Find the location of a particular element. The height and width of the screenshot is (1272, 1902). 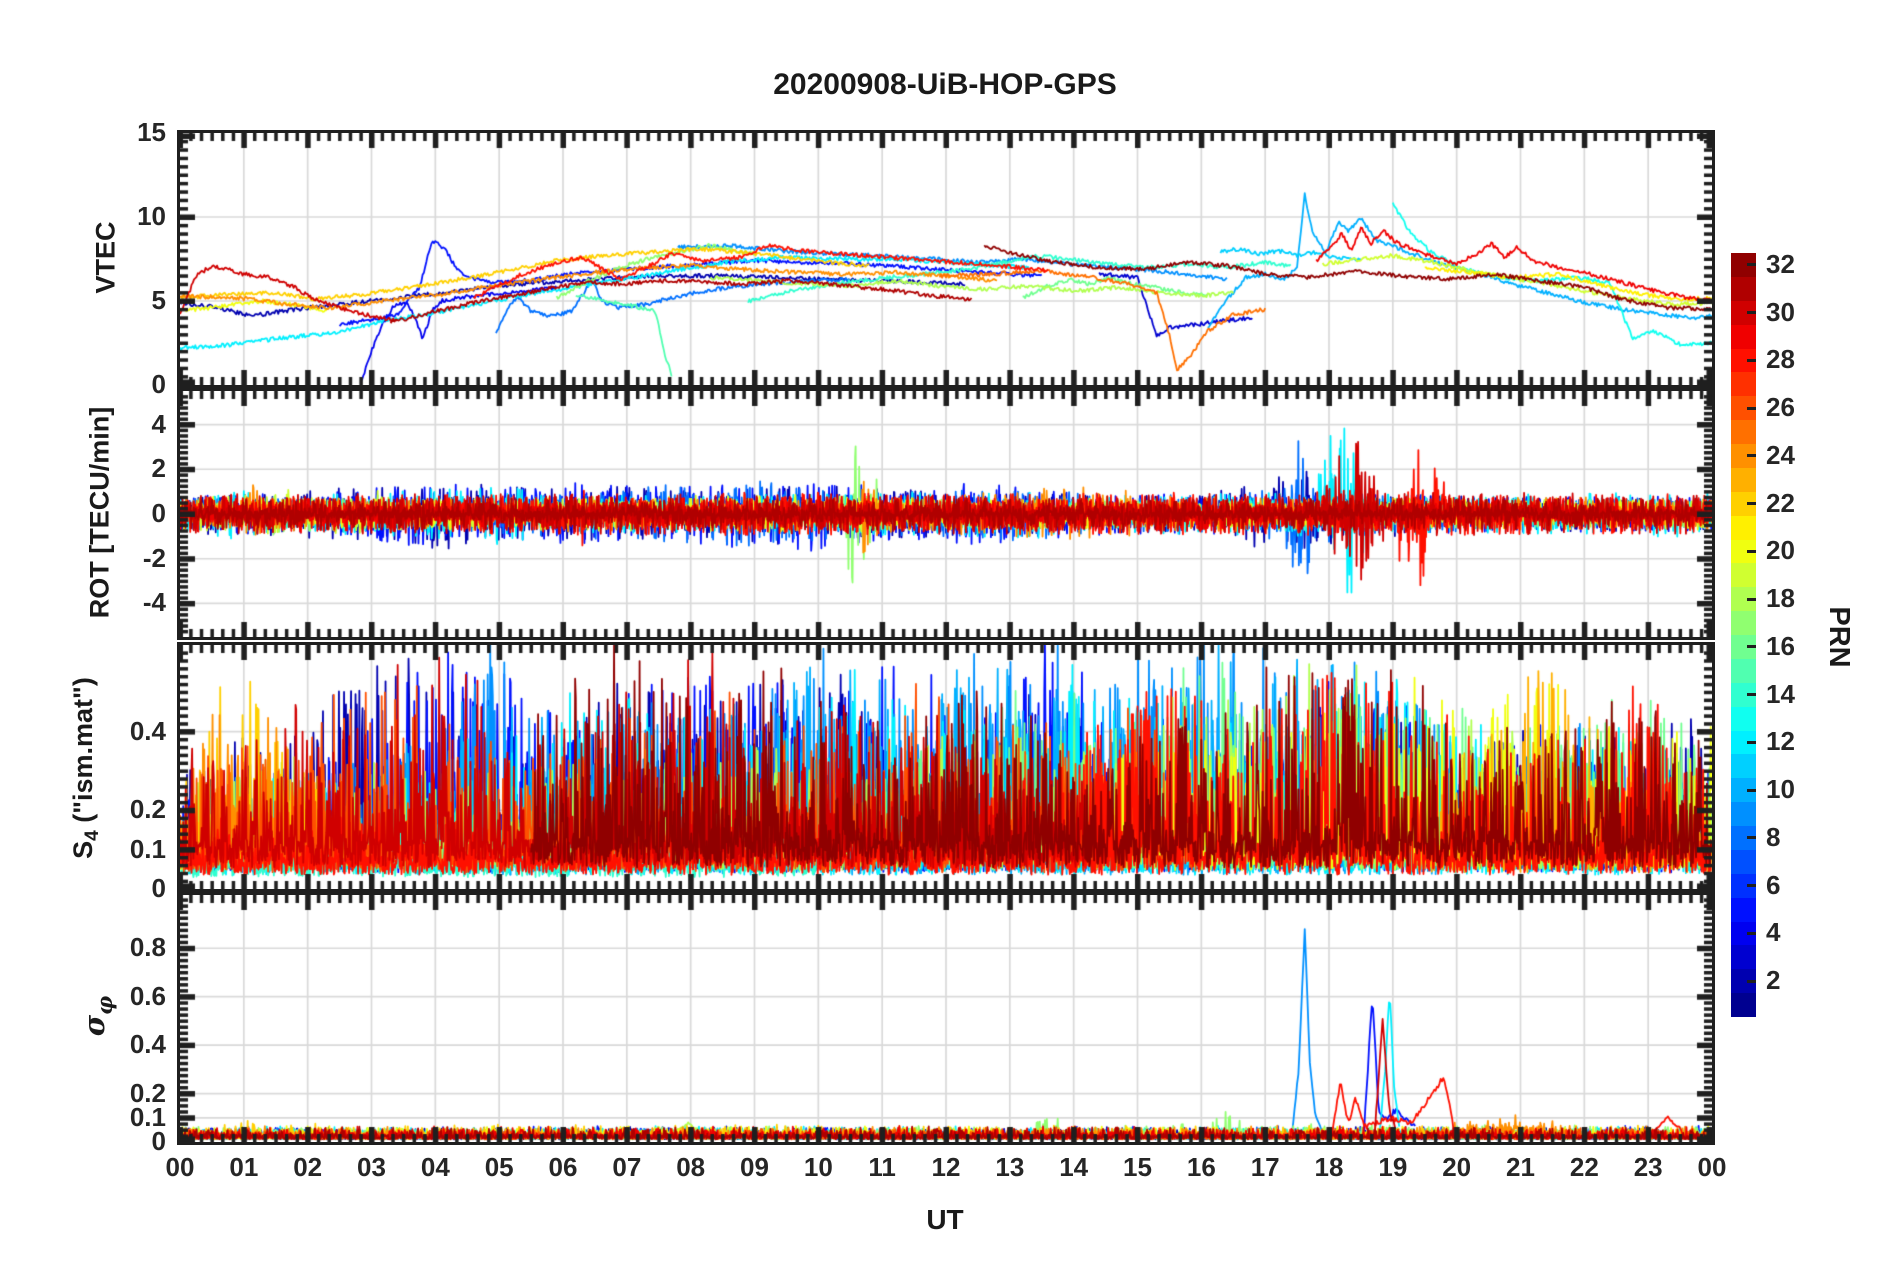

x-tick-label: 16 is located at coordinates (1201, 1167).